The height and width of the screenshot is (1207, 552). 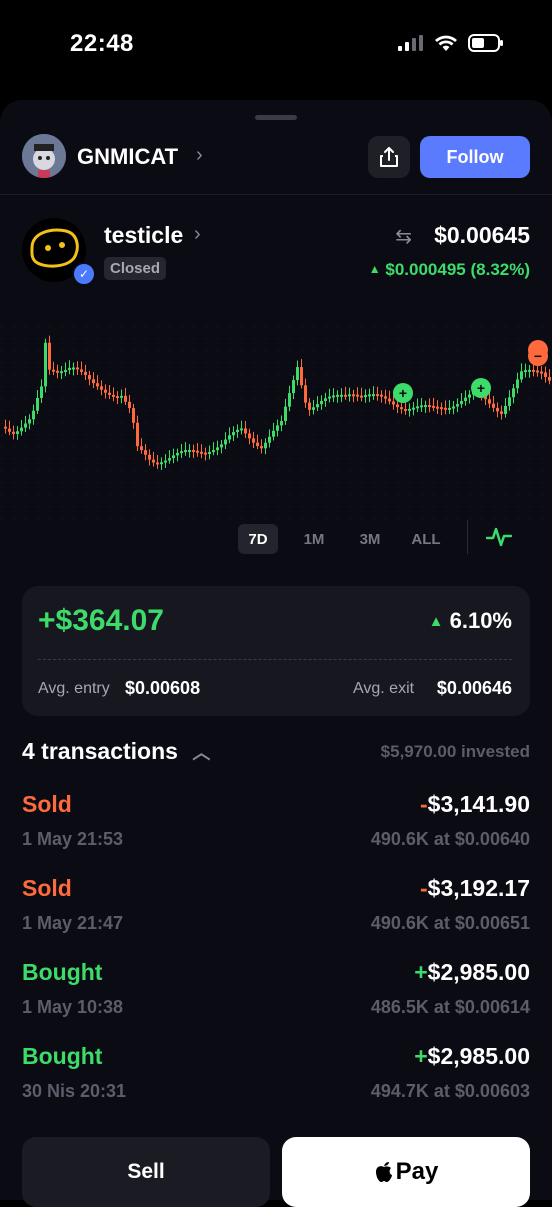 I want to click on up-triangle-icon: ▲, so click(x=374, y=269).